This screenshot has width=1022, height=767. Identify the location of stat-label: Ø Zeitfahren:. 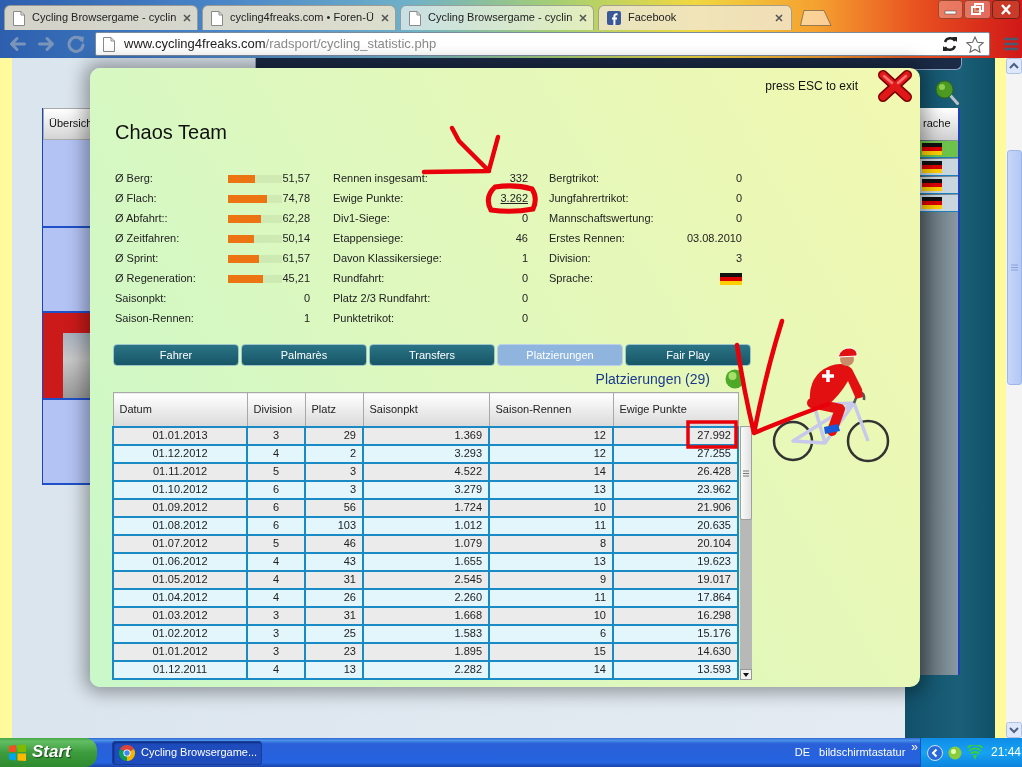
(148, 239).